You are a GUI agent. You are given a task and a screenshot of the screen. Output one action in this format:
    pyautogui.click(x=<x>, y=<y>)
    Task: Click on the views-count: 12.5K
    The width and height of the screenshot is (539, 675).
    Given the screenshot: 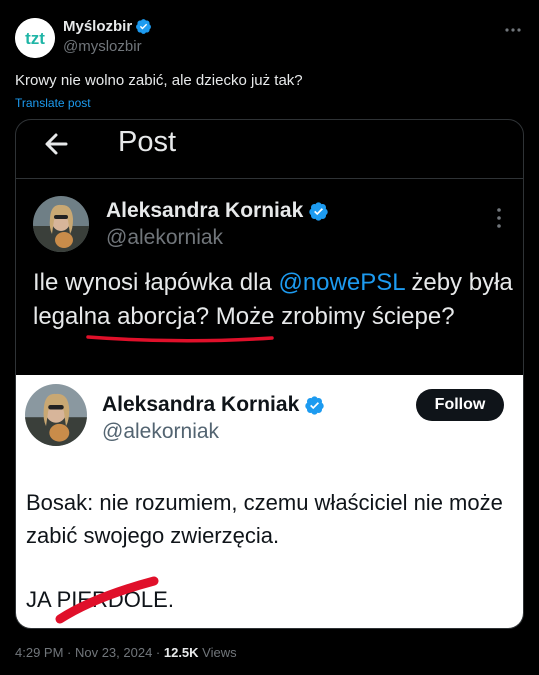 What is the action you would take?
    pyautogui.click(x=181, y=652)
    